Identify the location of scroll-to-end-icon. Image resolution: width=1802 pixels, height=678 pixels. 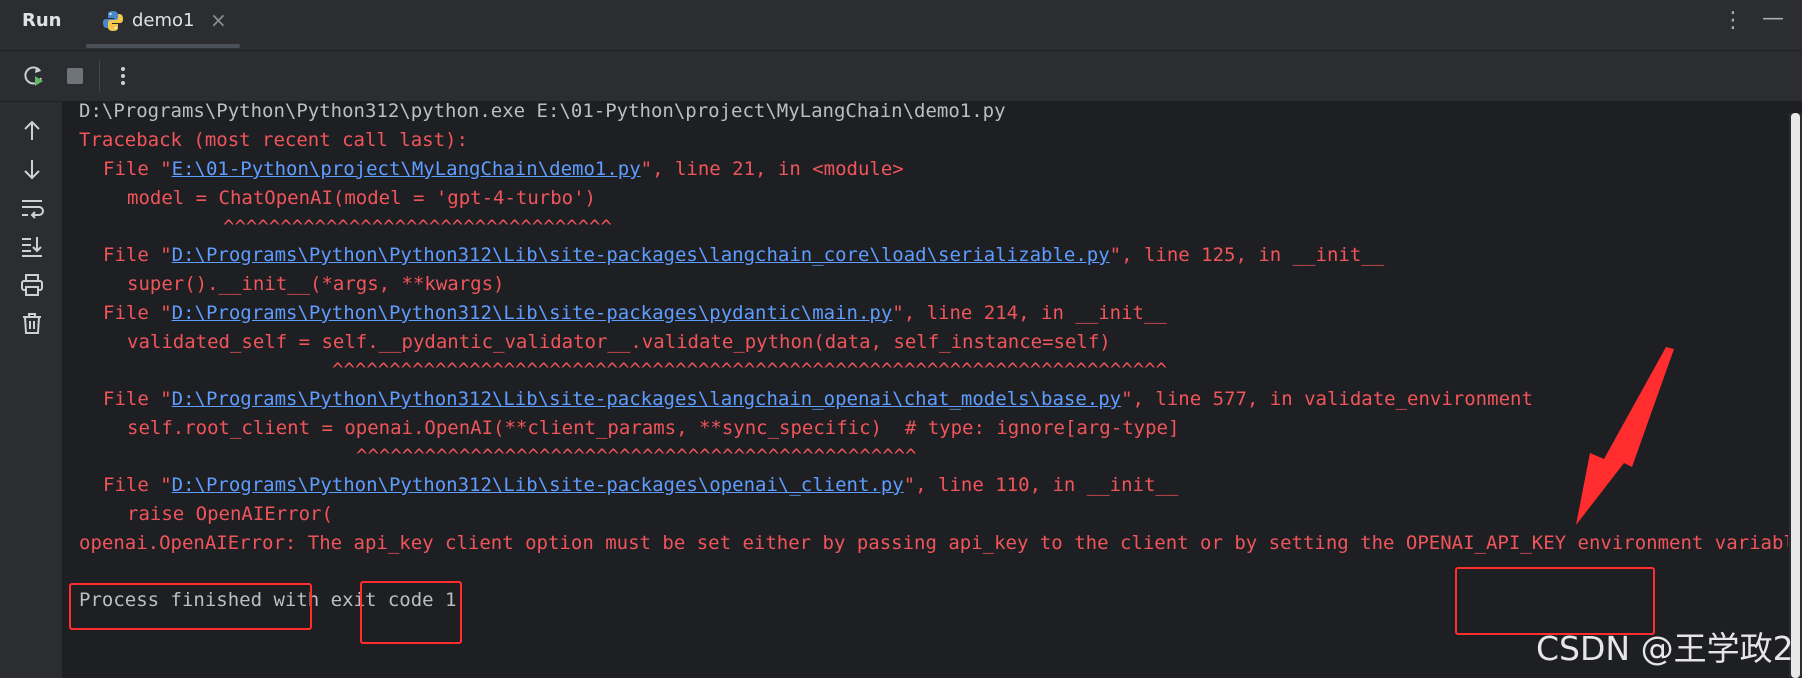
(32, 246).